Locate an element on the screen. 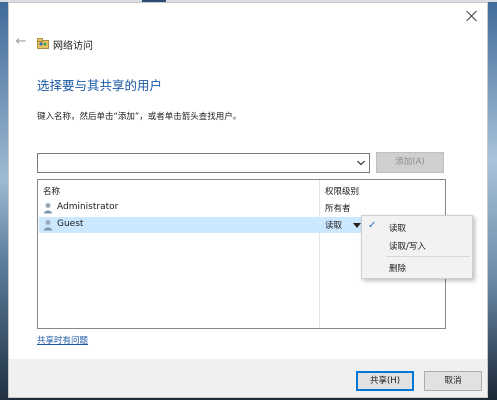 The height and width of the screenshot is (400, 497). window-title: 网络访问 is located at coordinates (73, 46).